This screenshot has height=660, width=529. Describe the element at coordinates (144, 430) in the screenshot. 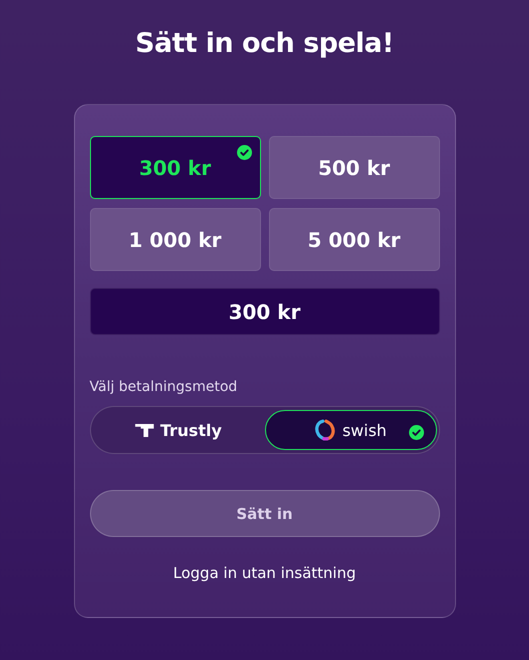

I see `trustly-logo-icon` at that location.